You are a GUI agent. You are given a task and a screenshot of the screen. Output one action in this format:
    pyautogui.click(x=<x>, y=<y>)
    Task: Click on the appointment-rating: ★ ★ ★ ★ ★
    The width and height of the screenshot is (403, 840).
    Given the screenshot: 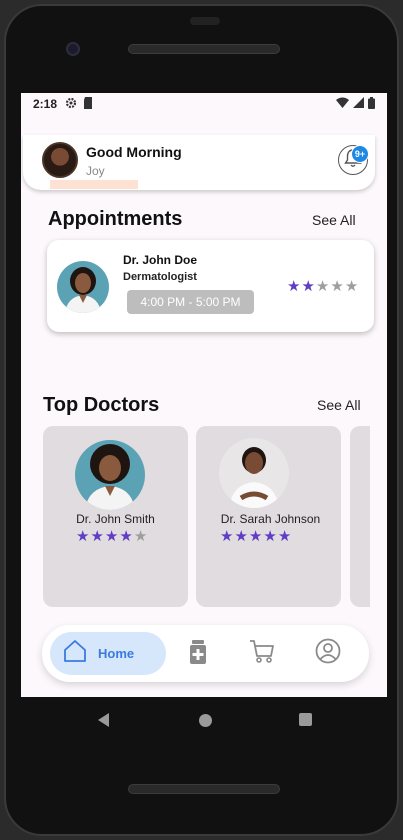 What is the action you would take?
    pyautogui.click(x=322, y=286)
    